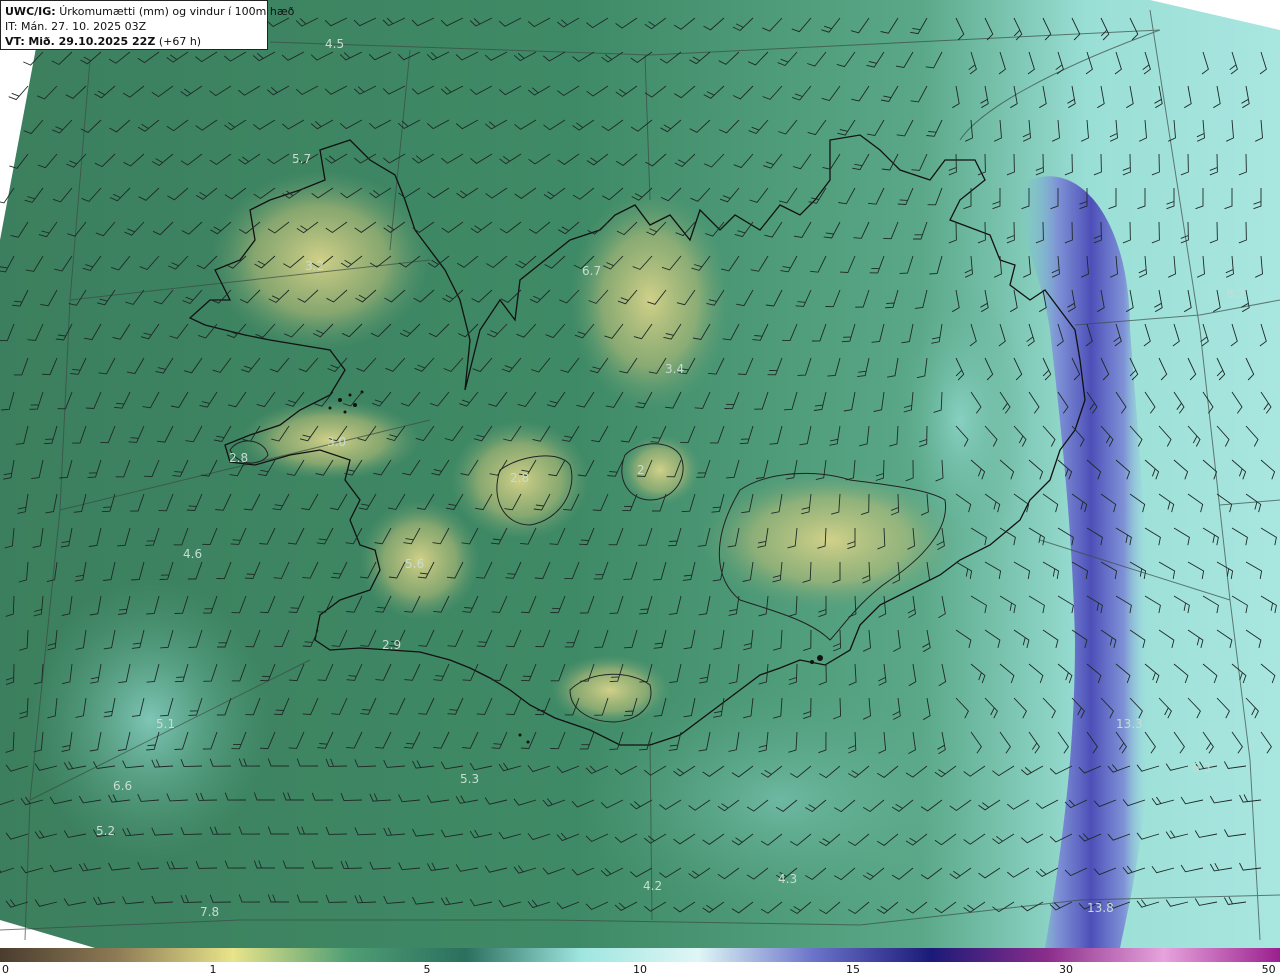 The width and height of the screenshot is (1280, 978). I want to click on value-label: 4.2, so click(652, 886).